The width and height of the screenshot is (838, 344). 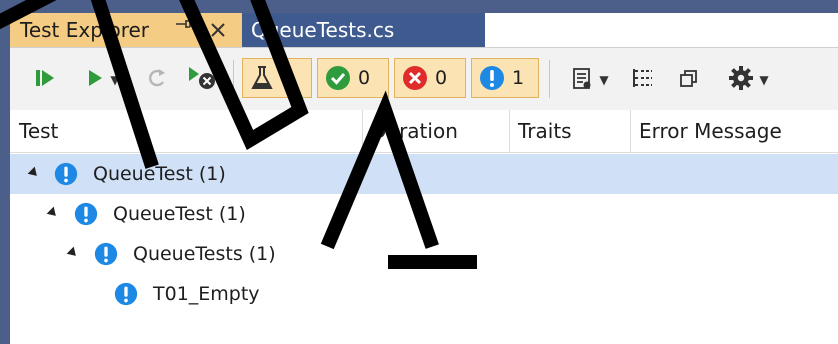 I want to click on settings-button: ▼, so click(x=748, y=79).